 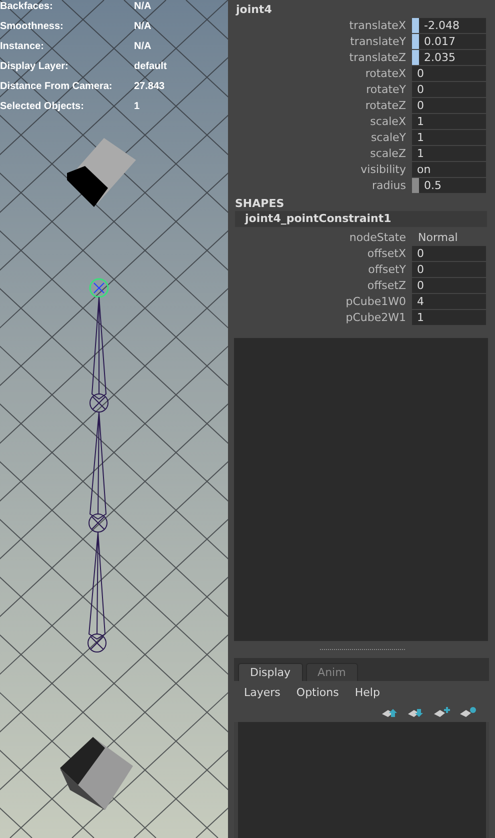 I want to click on attribute-label: visibility, so click(x=383, y=169).